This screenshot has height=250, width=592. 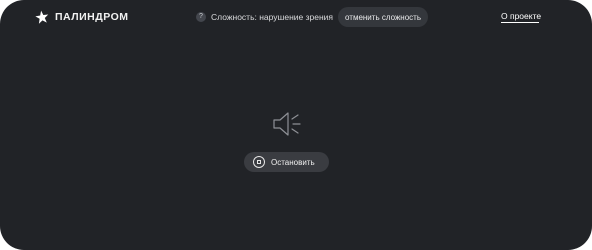 I want to click on stop-square, so click(x=259, y=162).